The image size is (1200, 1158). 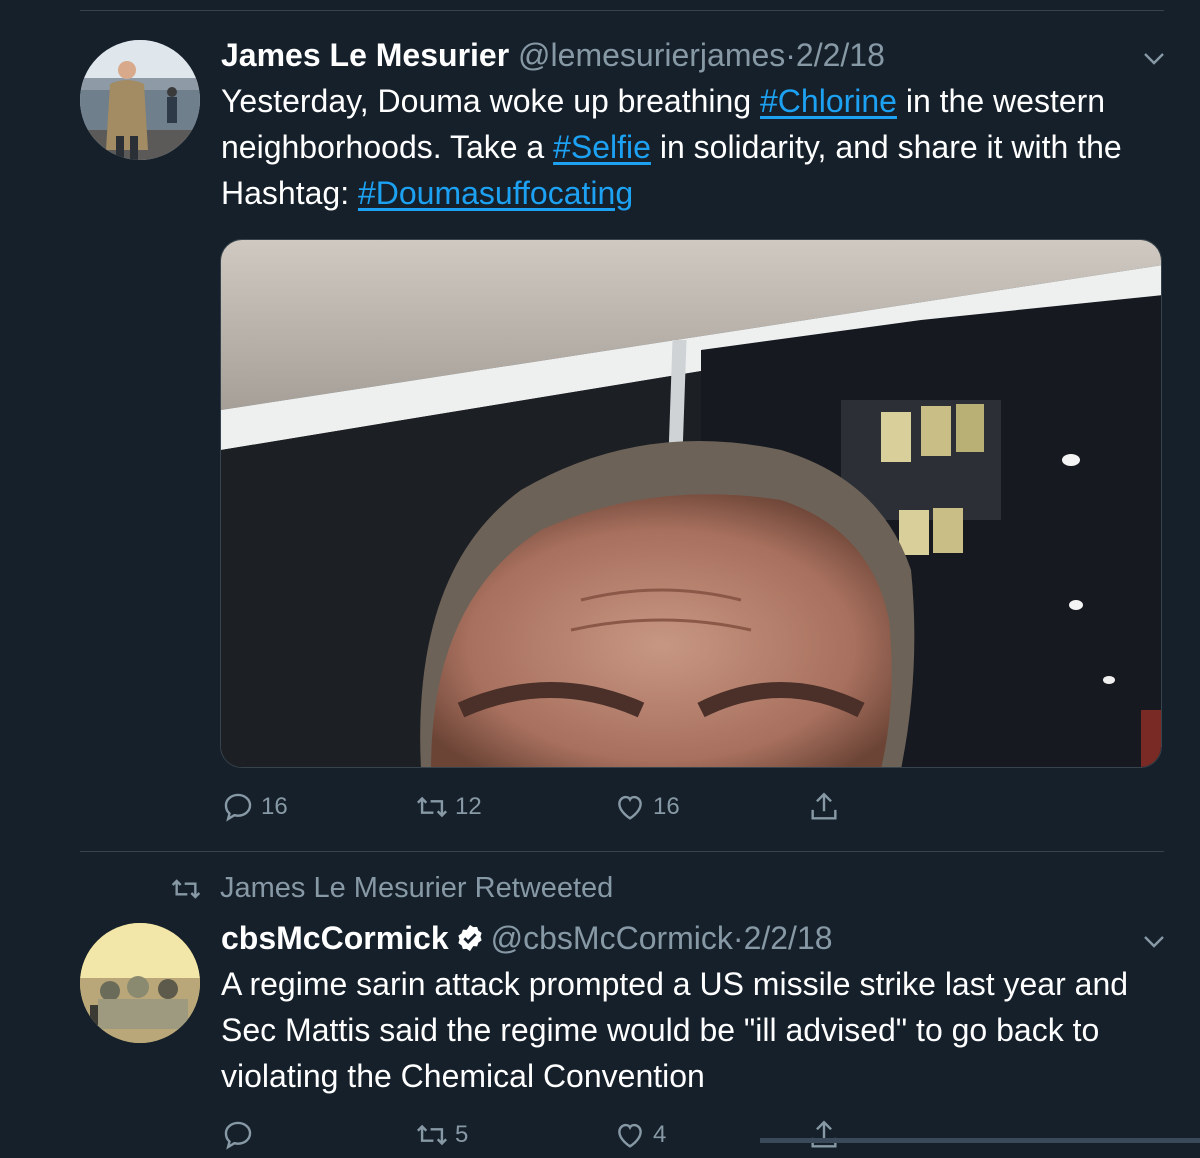 I want to click on avatar, so click(x=140, y=983).